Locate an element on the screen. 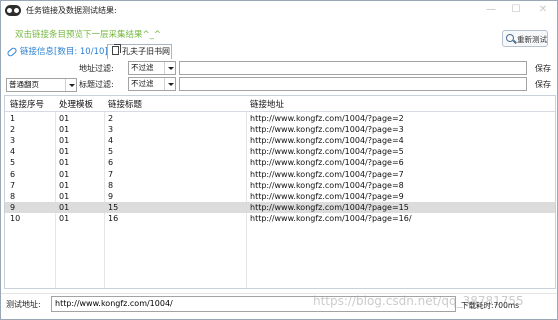  cell-title: 5 is located at coordinates (111, 152).